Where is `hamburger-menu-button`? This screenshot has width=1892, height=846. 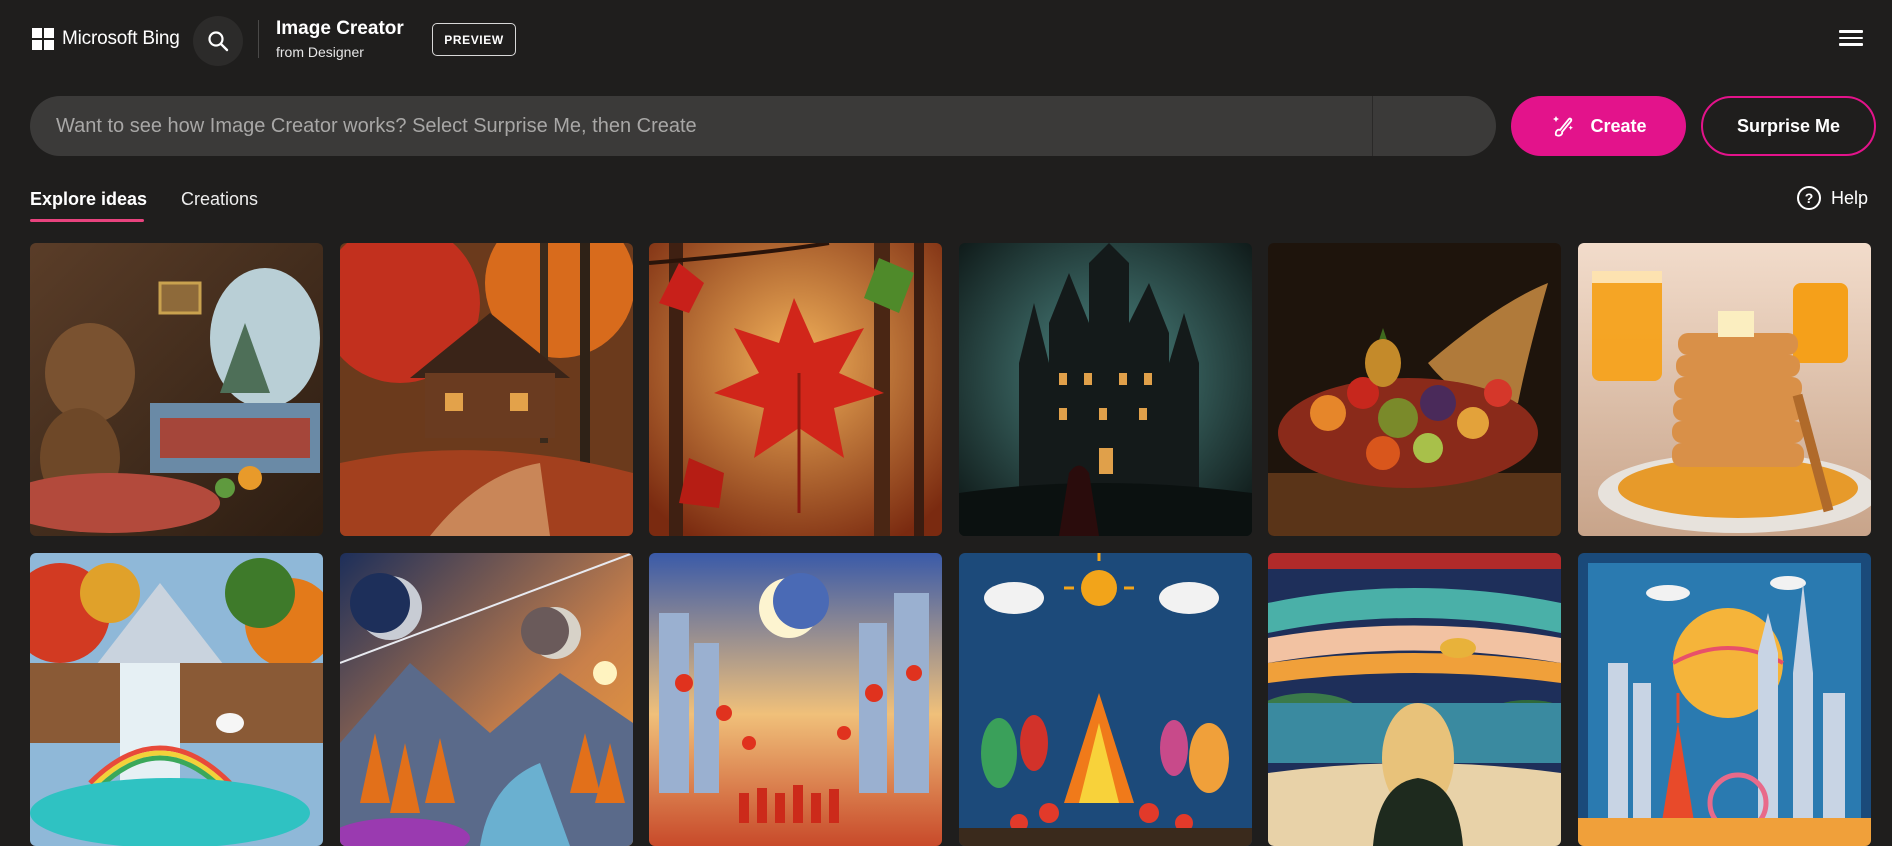 hamburger-menu-button is located at coordinates (1851, 39).